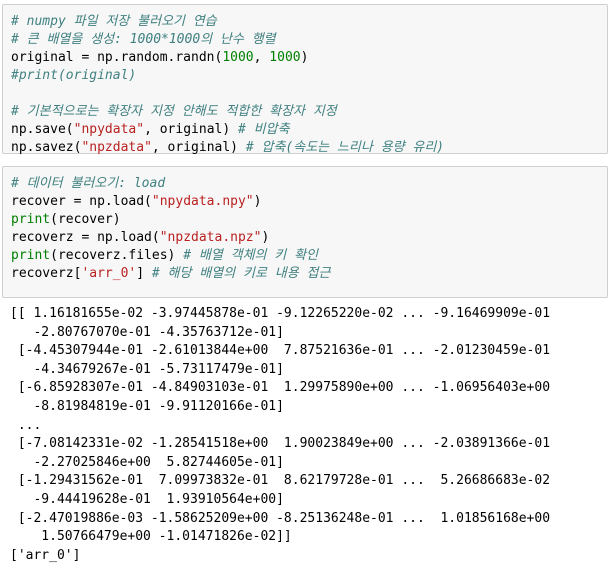 The width and height of the screenshot is (610, 565). I want to click on code-comment: # 배열 객체의 키 확인, so click(251, 255).